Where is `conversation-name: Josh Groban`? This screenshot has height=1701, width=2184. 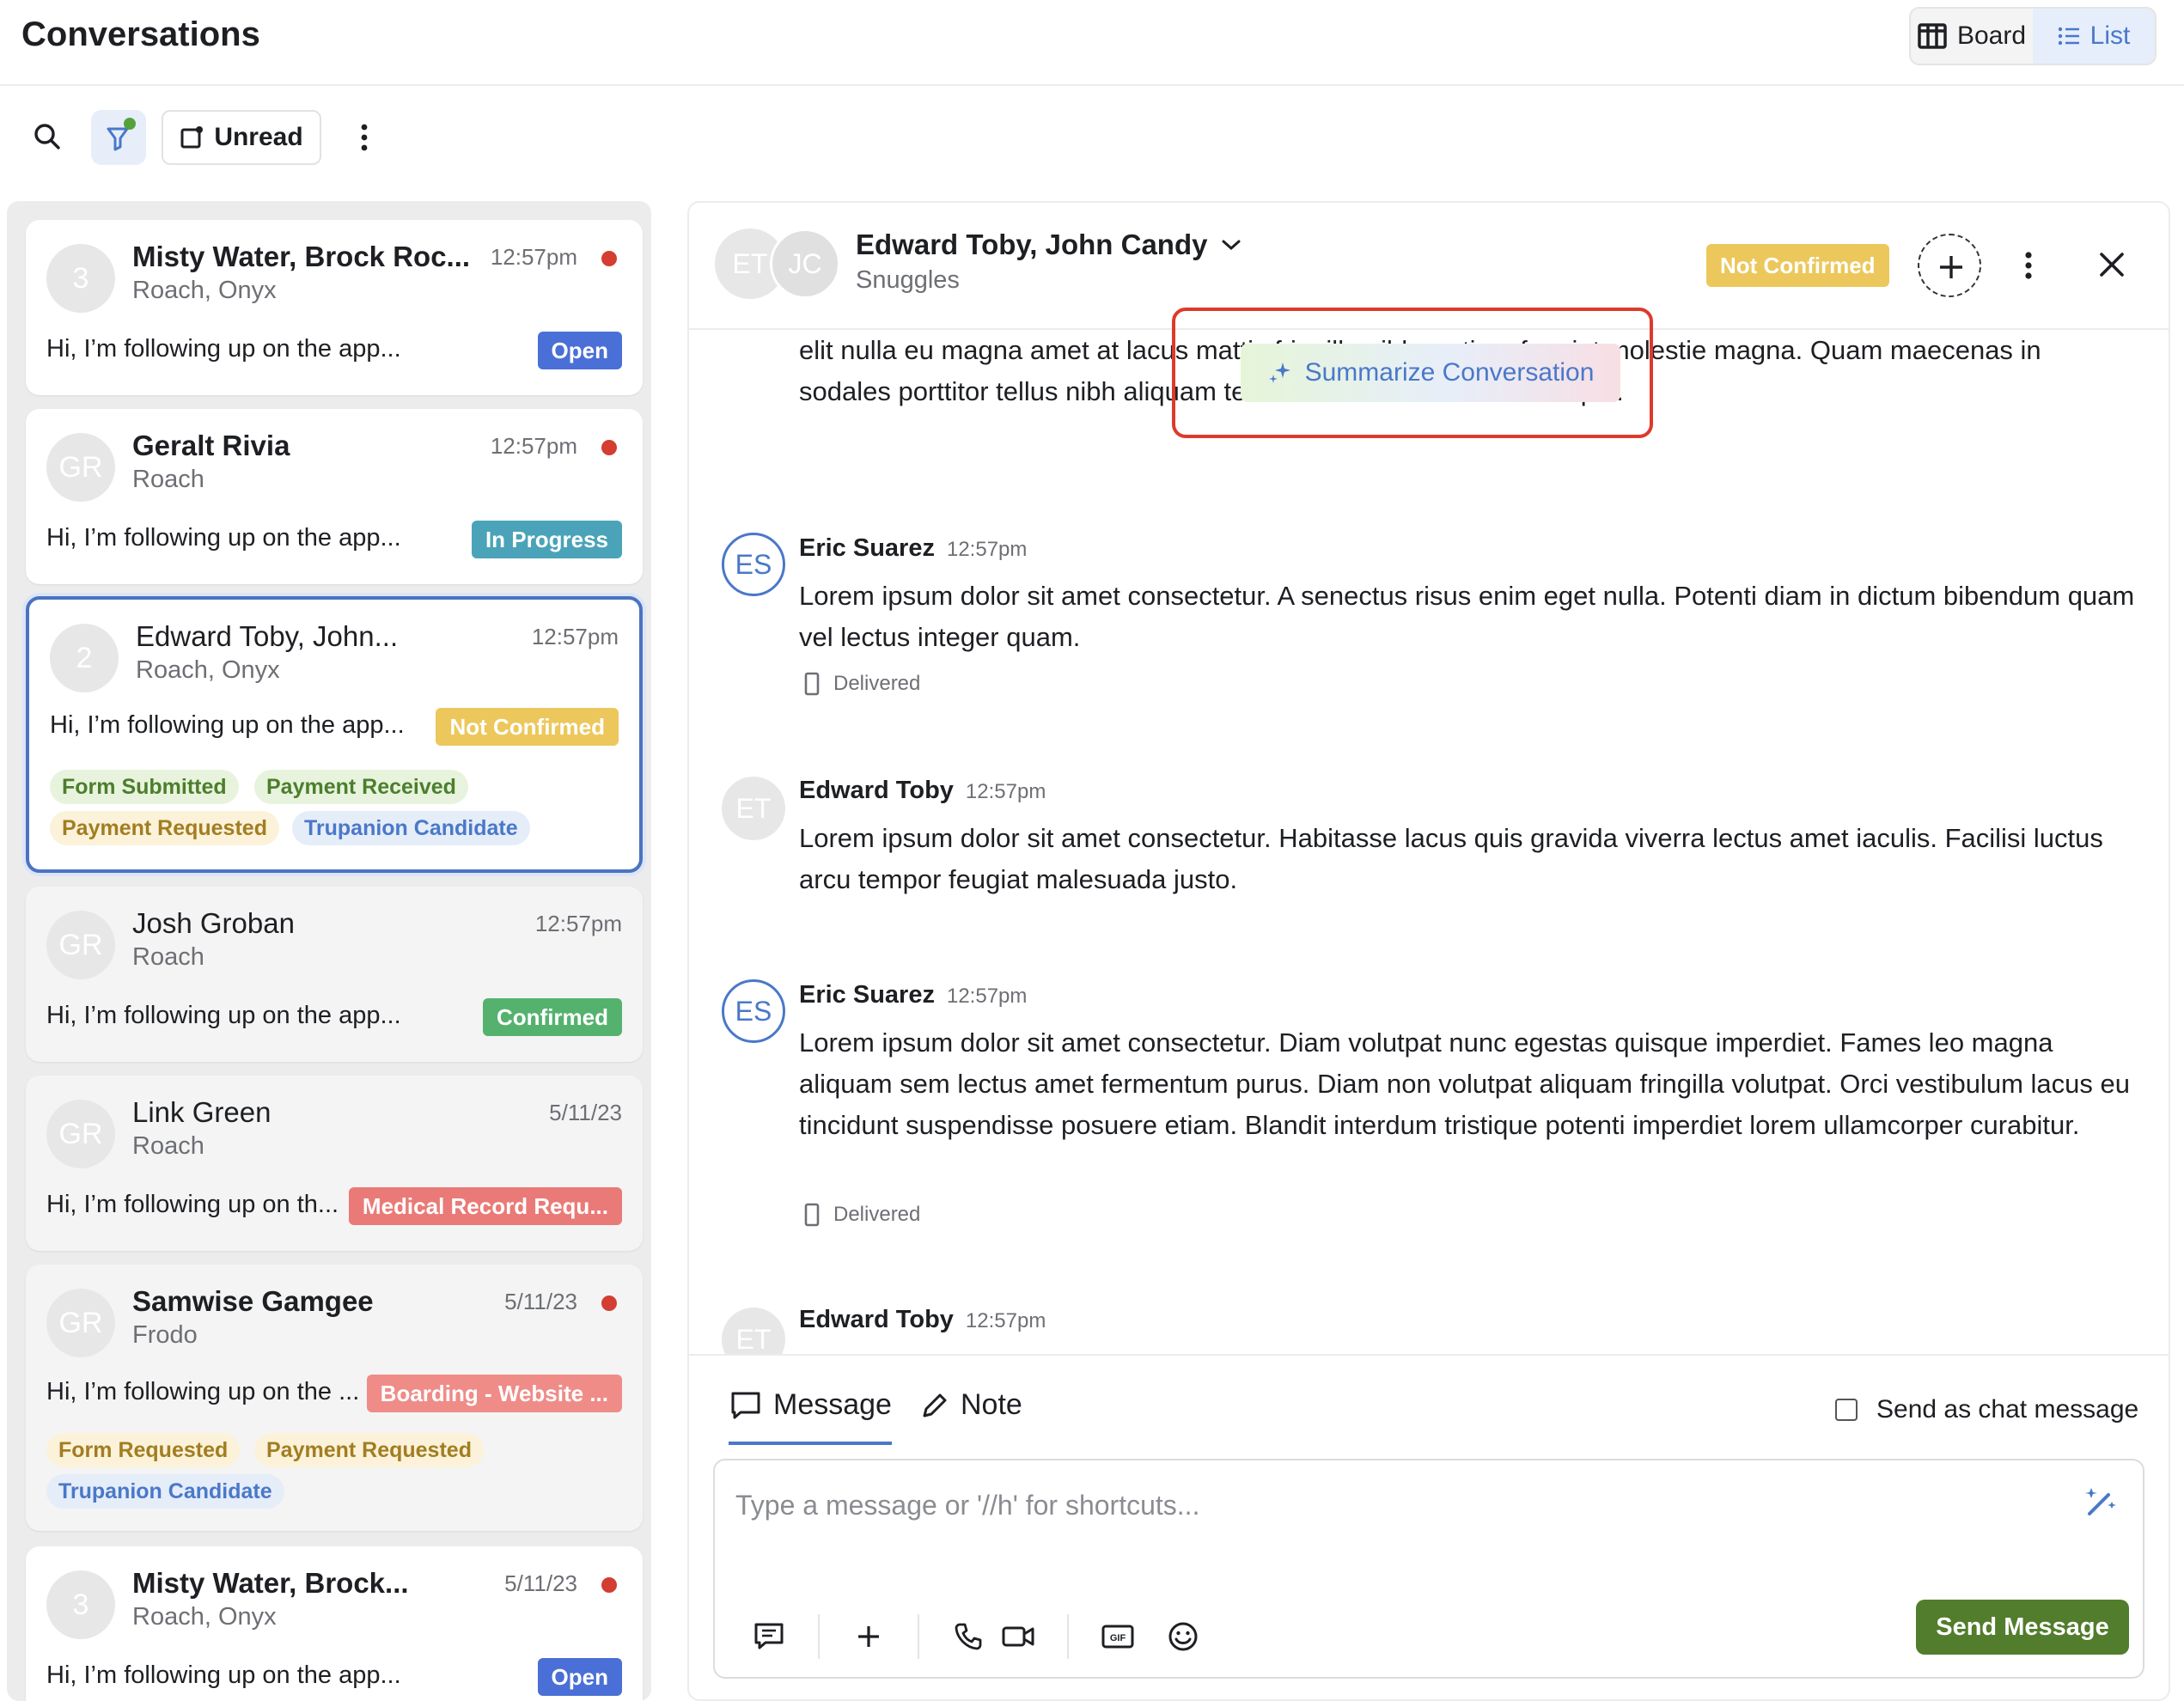 conversation-name: Josh Groban is located at coordinates (213, 923).